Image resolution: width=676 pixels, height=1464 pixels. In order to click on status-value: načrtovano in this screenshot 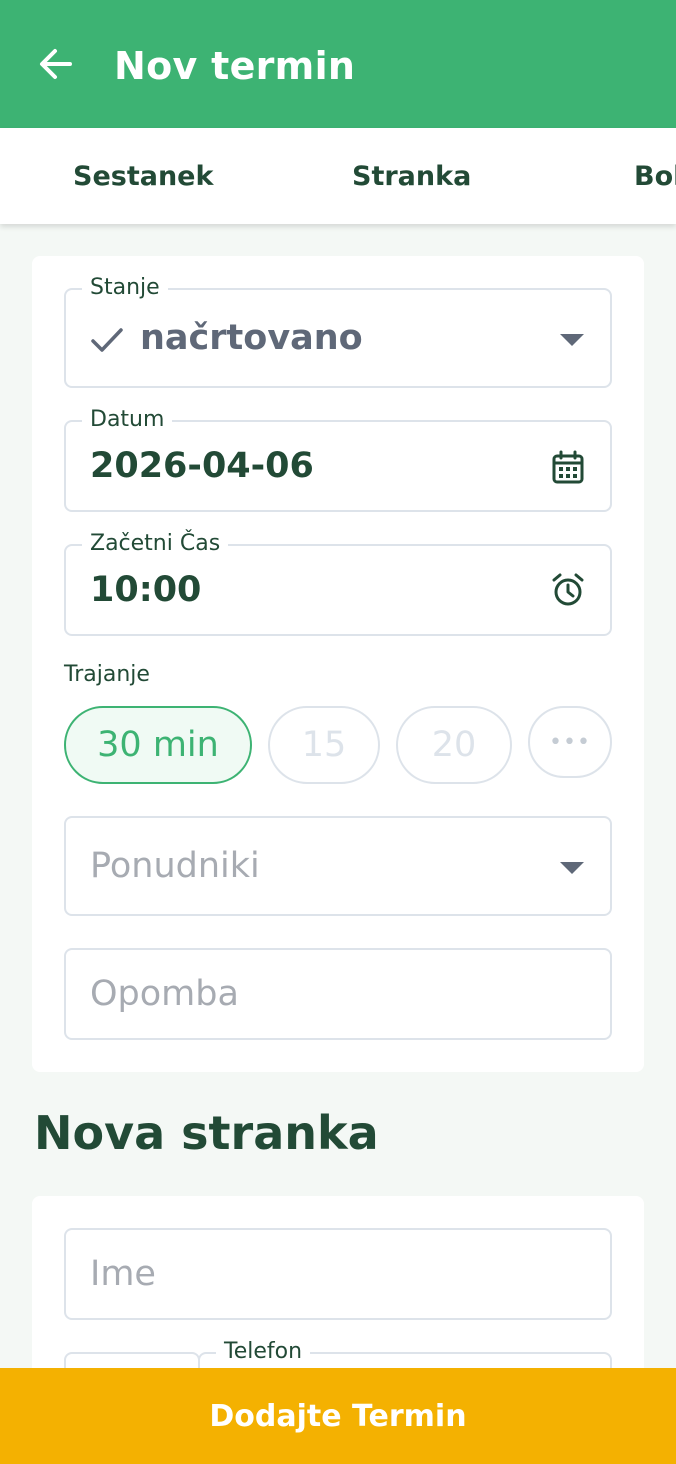, I will do `click(251, 338)`.